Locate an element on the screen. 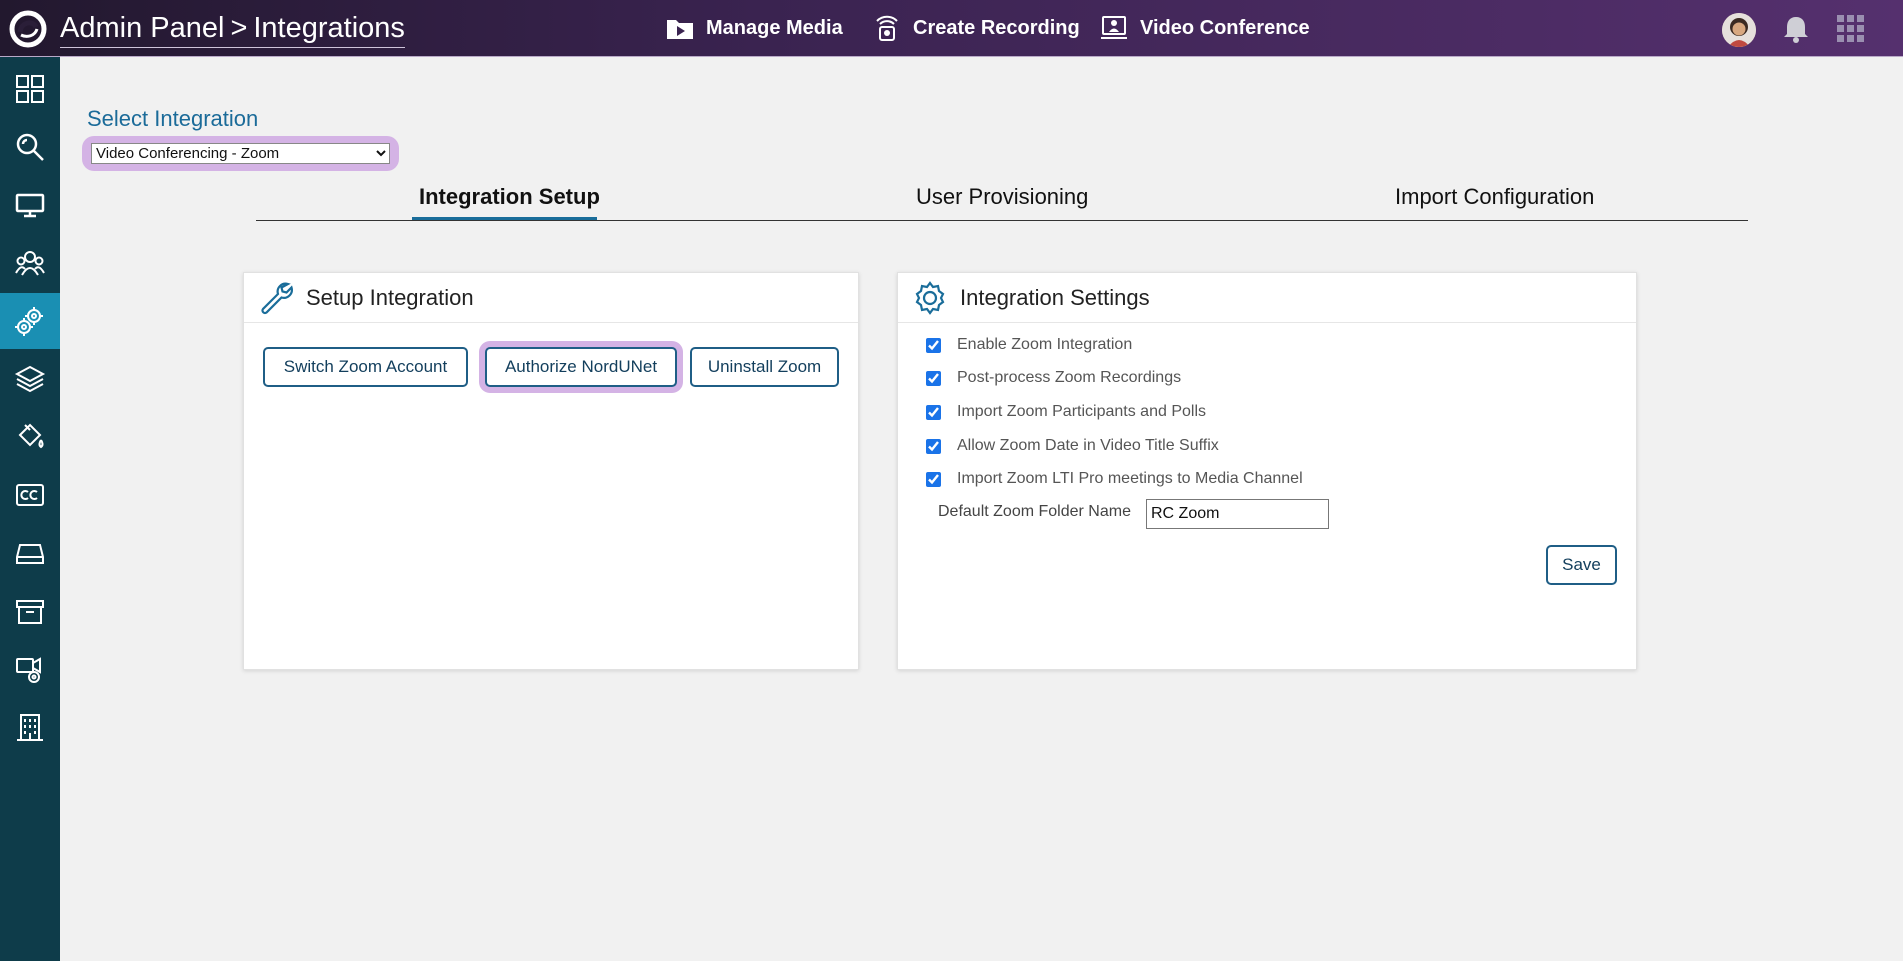 This screenshot has width=1903, height=961. breadcrumb: Admin Panel > Integrations is located at coordinates (232, 29).